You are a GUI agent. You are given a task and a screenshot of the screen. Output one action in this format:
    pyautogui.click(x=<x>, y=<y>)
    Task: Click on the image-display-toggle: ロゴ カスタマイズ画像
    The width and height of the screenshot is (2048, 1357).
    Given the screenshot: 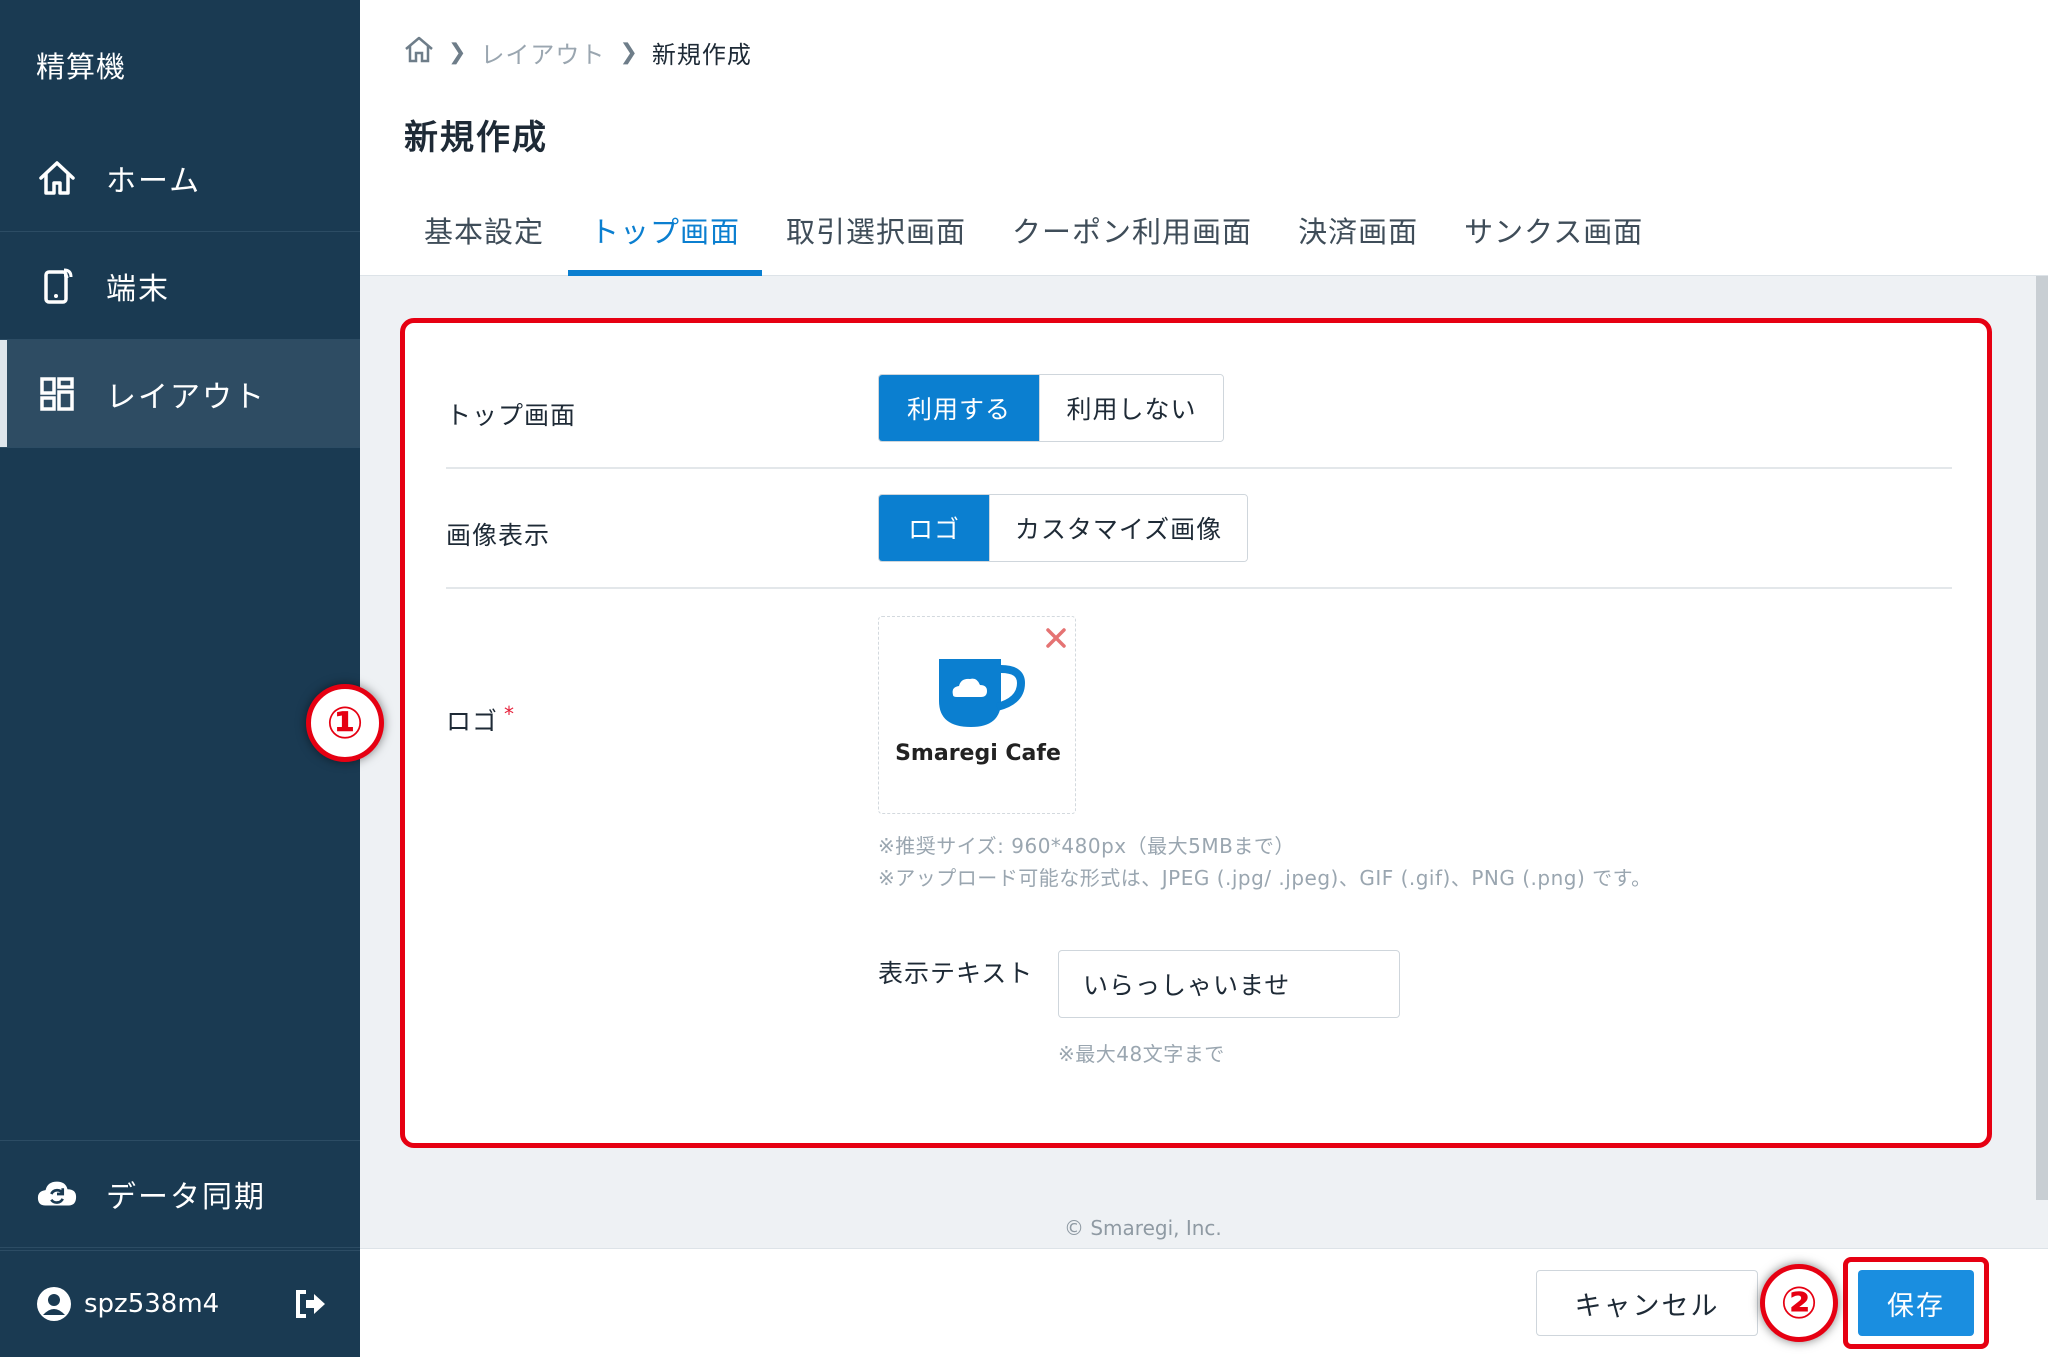 What is the action you would take?
    pyautogui.click(x=1063, y=528)
    